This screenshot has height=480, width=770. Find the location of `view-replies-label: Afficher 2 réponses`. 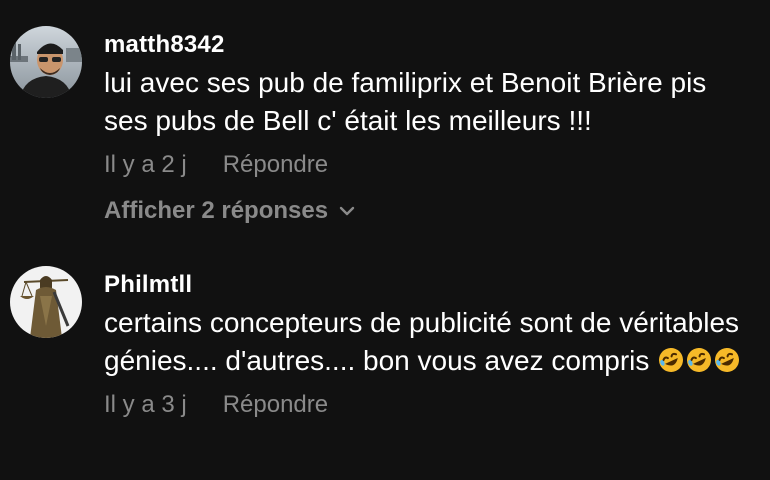

view-replies-label: Afficher 2 réponses is located at coordinates (216, 210).